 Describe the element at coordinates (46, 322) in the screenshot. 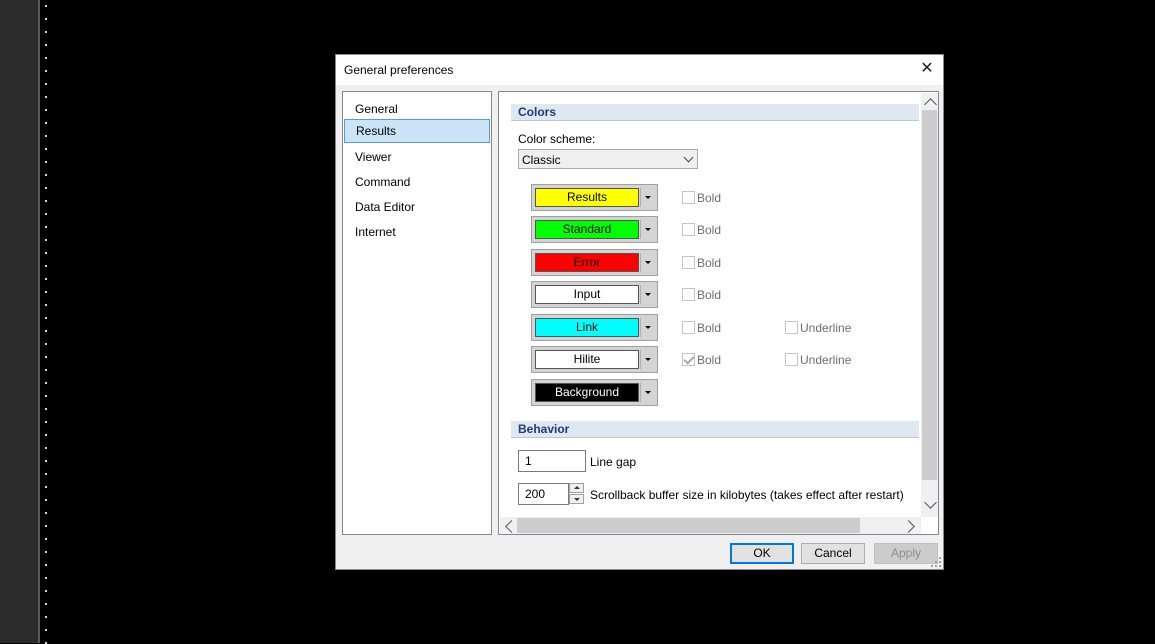

I see `terminal-dots` at that location.